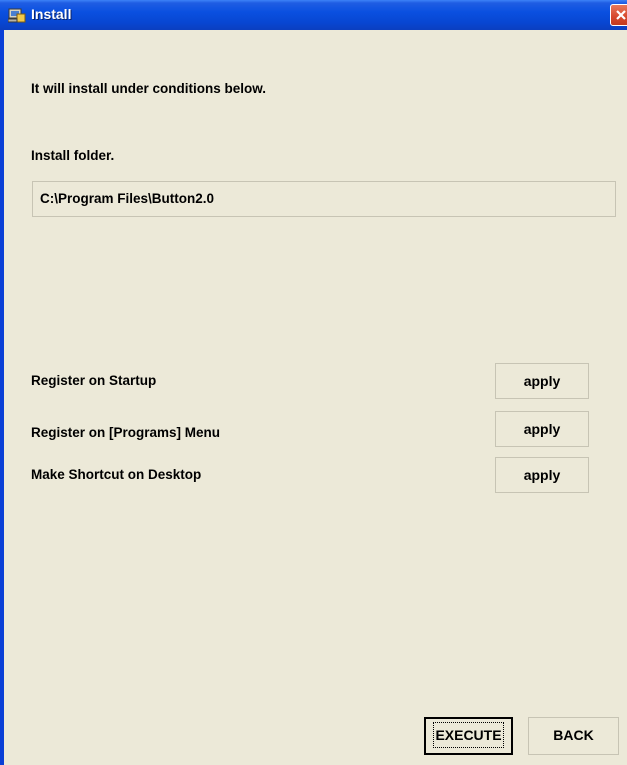 The width and height of the screenshot is (627, 765). I want to click on option-label-startup: Register on Startup, so click(94, 380).